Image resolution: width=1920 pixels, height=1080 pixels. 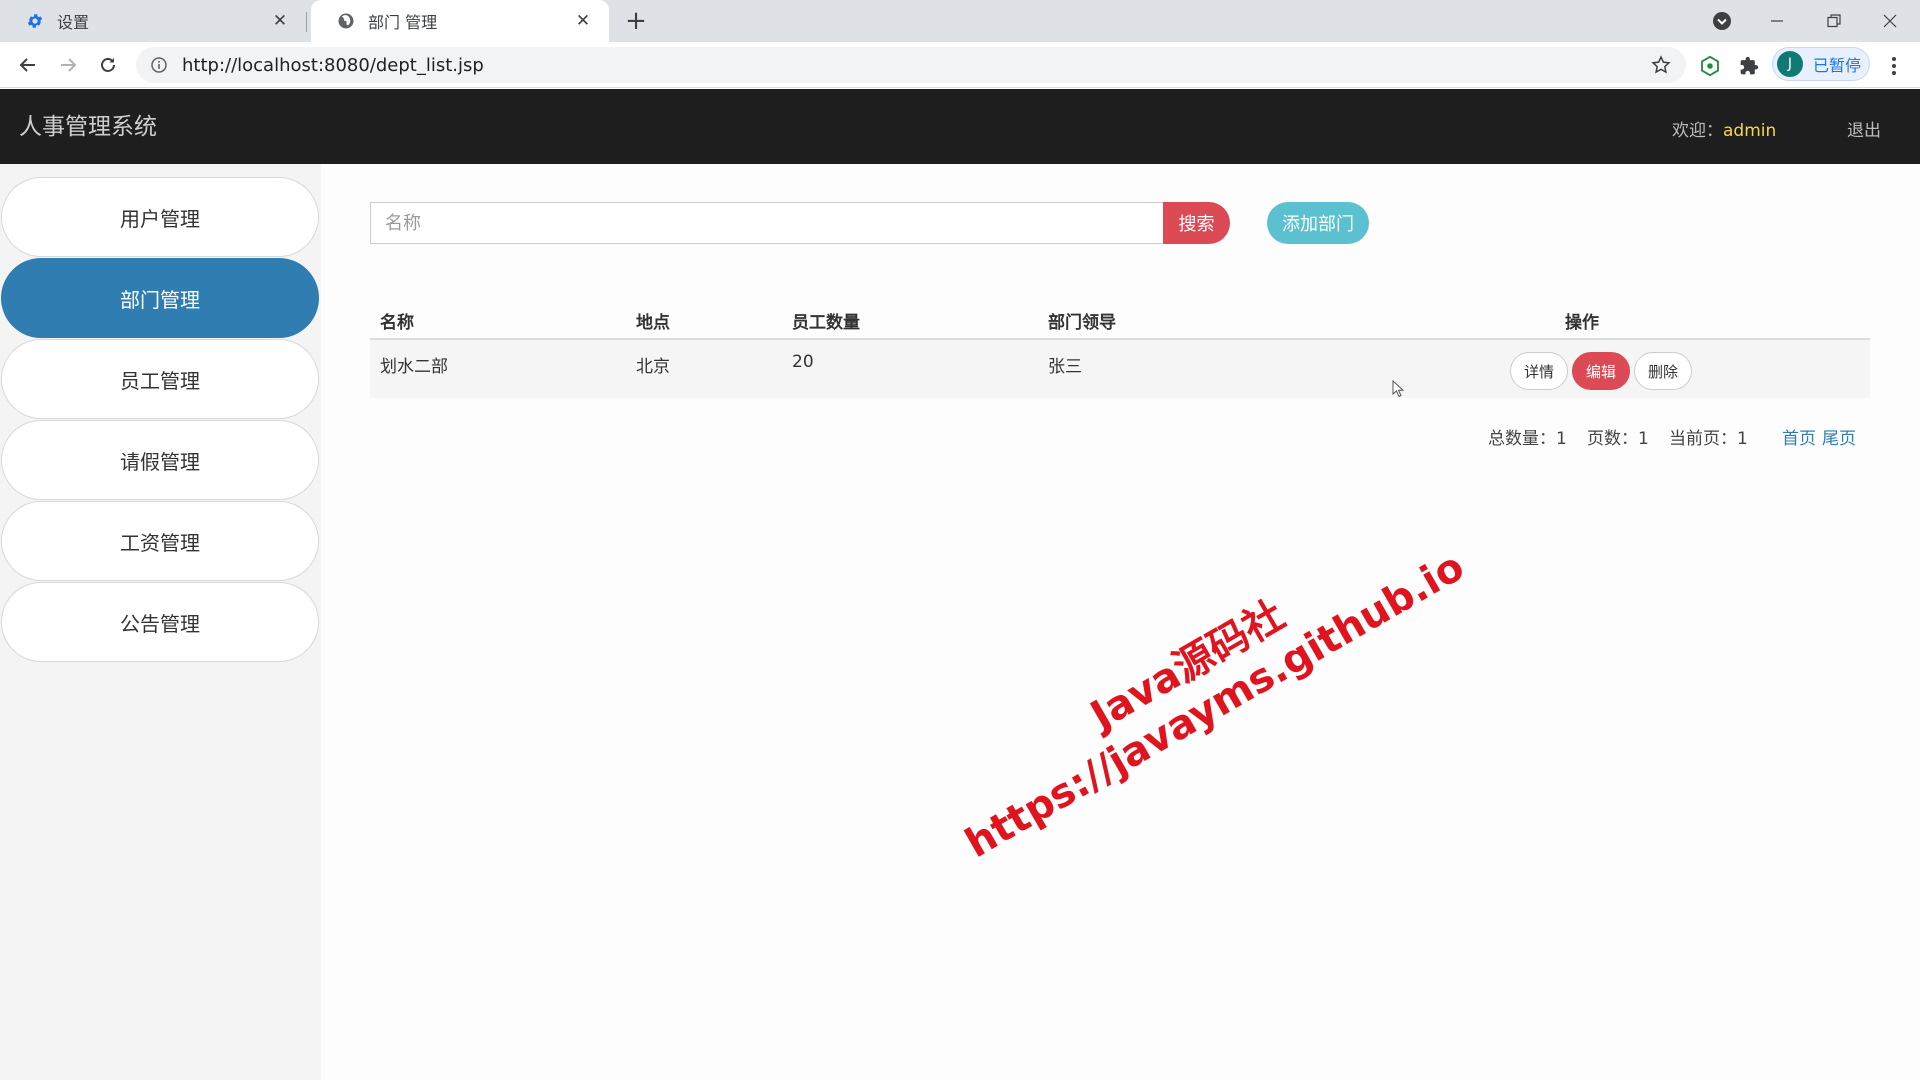 I want to click on page-count: 页数：1, so click(x=1618, y=439).